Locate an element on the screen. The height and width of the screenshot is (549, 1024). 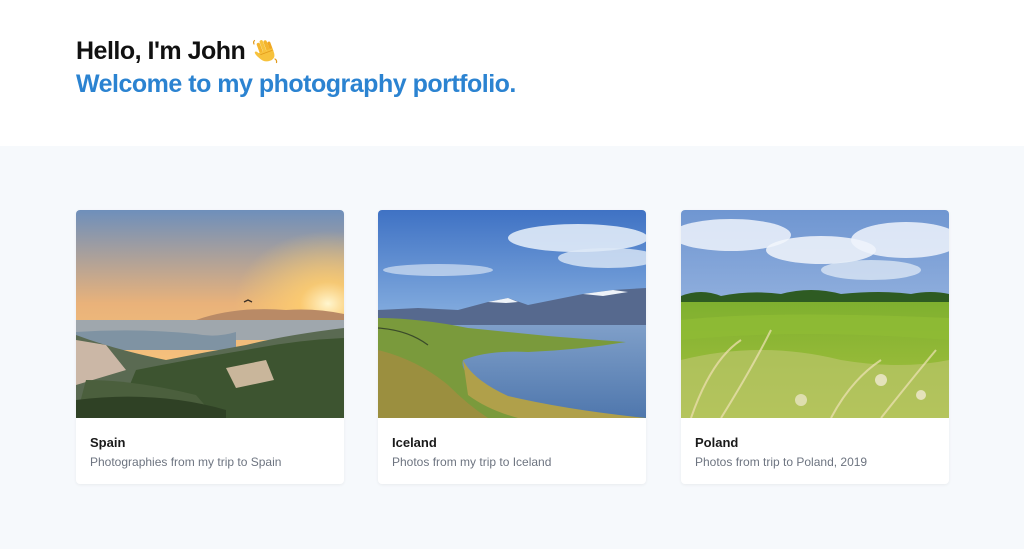
gallery-card-iceland: Iceland Photos from my trip to Iceland is located at coordinates (512, 347).